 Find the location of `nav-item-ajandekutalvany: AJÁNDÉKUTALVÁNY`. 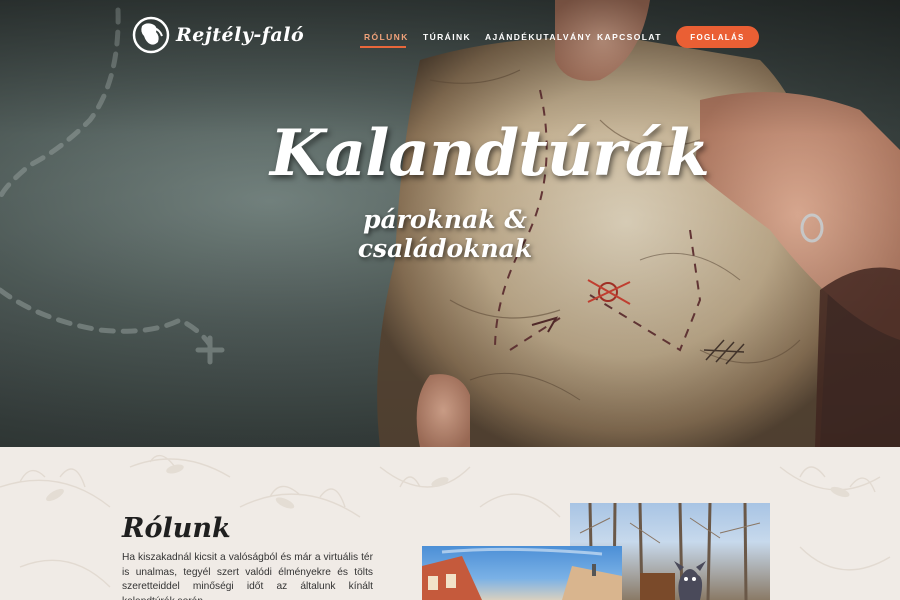

nav-item-ajandekutalvany: AJÁNDÉKUTALVÁNY is located at coordinates (538, 37).